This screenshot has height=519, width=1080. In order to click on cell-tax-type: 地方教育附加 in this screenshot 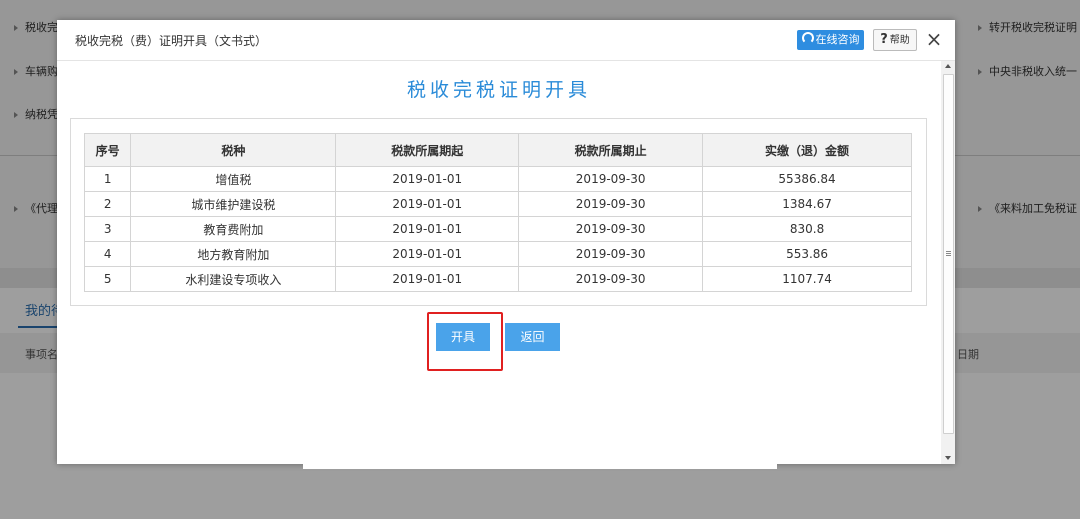, I will do `click(233, 254)`.